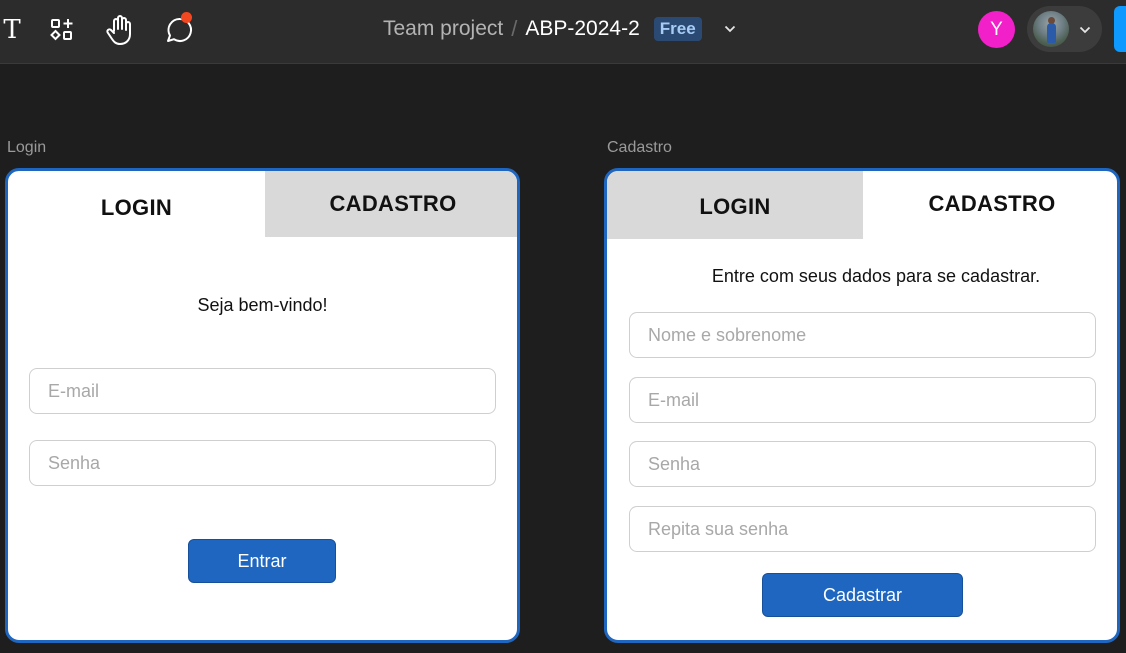  What do you see at coordinates (1120, 29) in the screenshot?
I see `share-button` at bounding box center [1120, 29].